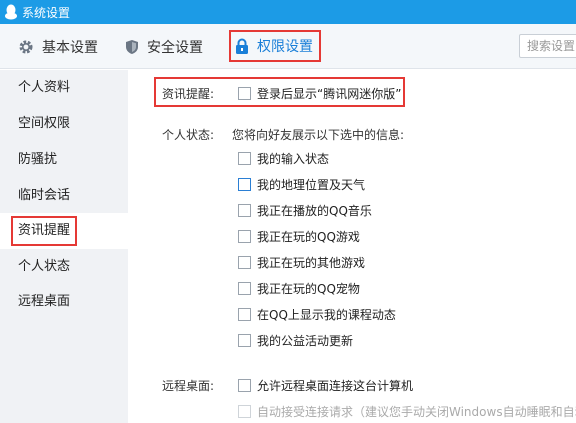 Image resolution: width=576 pixels, height=423 pixels. I want to click on shield-icon, so click(132, 47).